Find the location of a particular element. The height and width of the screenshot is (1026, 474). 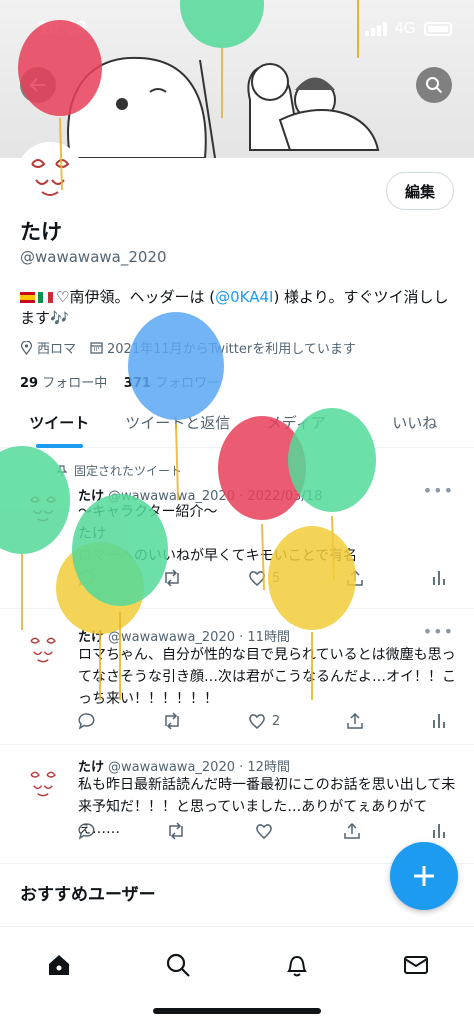

home-icon is located at coordinates (59, 965).